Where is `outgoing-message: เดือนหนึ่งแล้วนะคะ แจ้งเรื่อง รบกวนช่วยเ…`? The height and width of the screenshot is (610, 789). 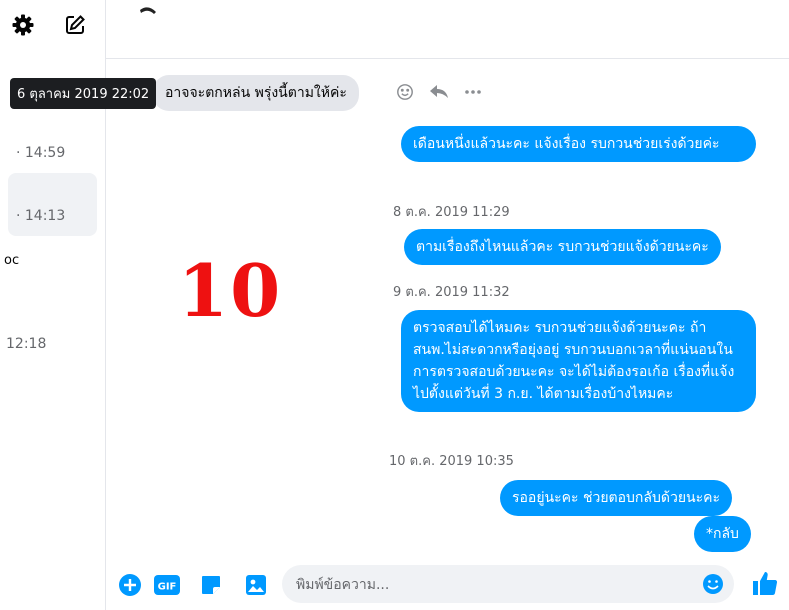
outgoing-message: เดือนหนึ่งแล้วนะคะ แจ้งเรื่อง รบกวนช่วยเ… is located at coordinates (578, 144).